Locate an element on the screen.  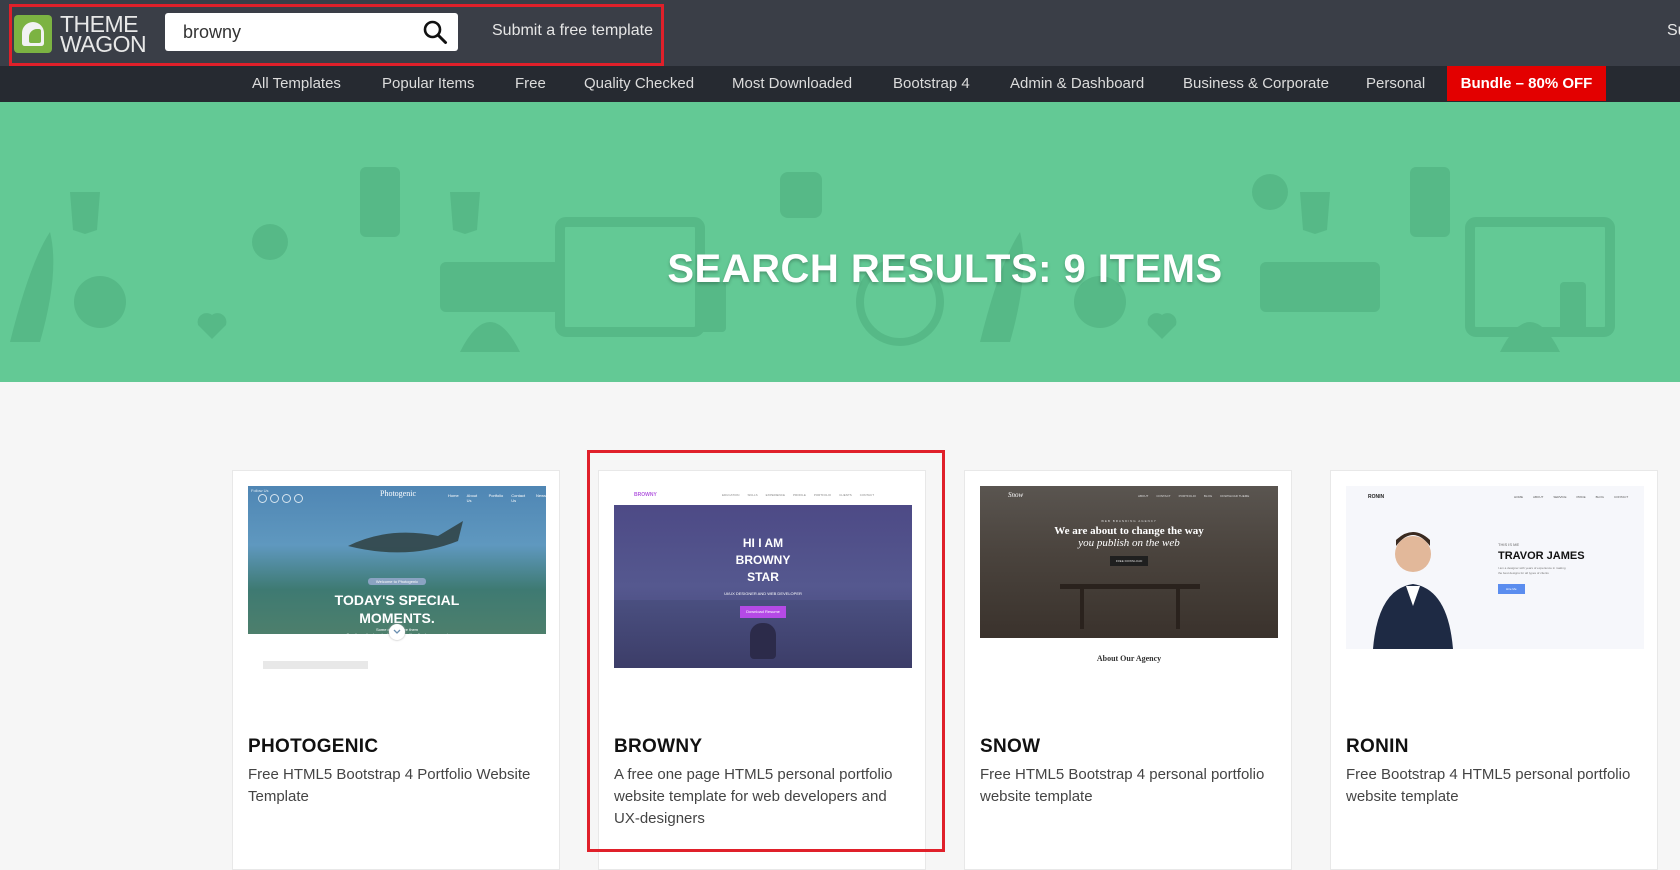
snow-download-button: FREE DOWNLOAD is located at coordinates (1129, 561).